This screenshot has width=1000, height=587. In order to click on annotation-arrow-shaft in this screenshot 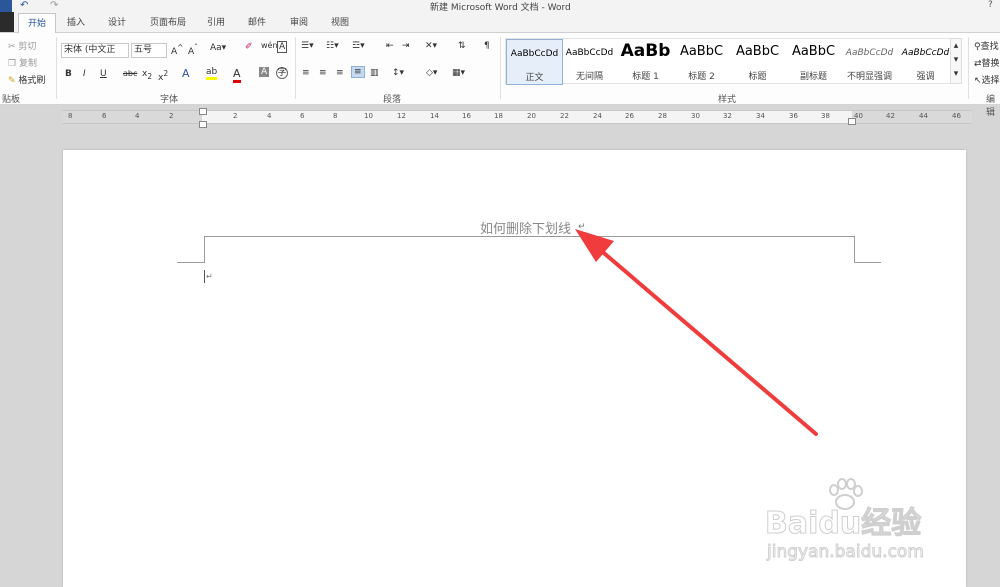, I will do `click(707, 341)`.